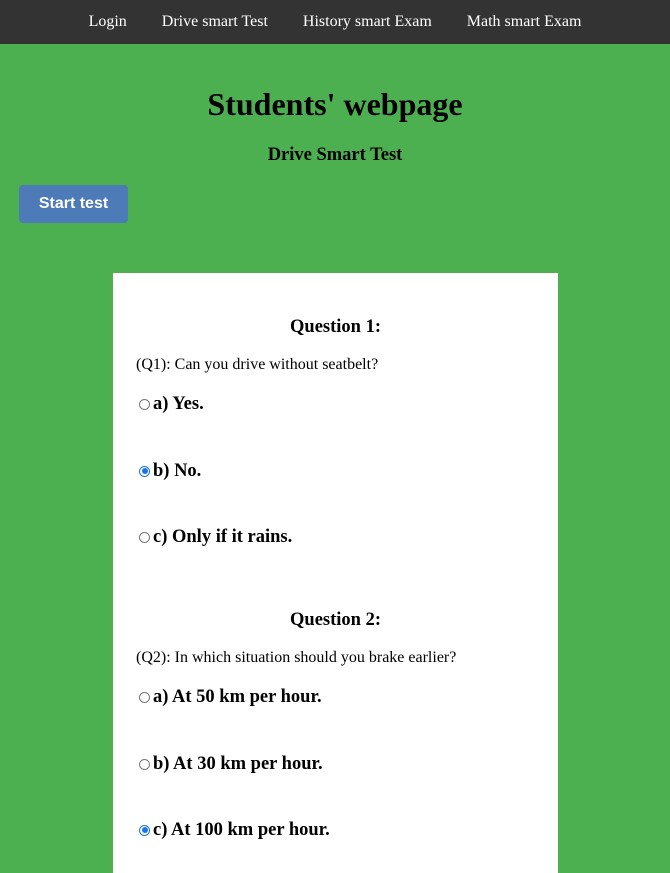 The image size is (670, 873). I want to click on page-title: Students' webpage, so click(335, 104).